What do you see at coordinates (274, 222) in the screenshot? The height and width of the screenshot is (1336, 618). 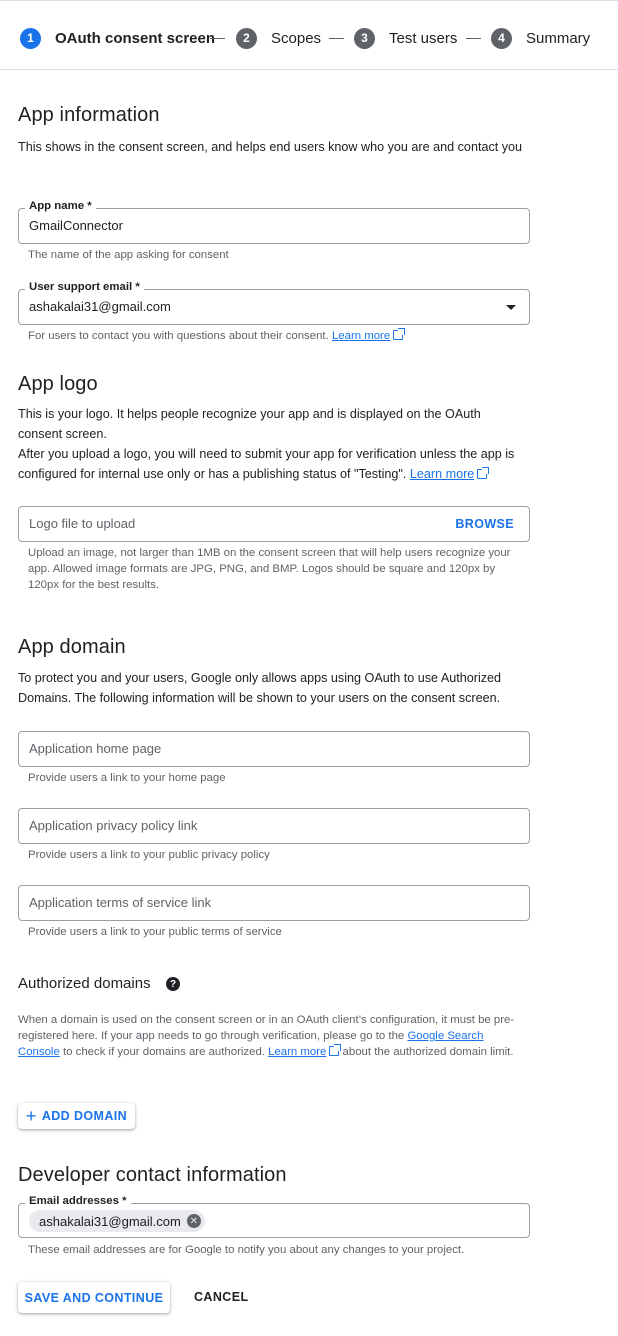 I see `app-name-field: App name * GmailConnector` at bounding box center [274, 222].